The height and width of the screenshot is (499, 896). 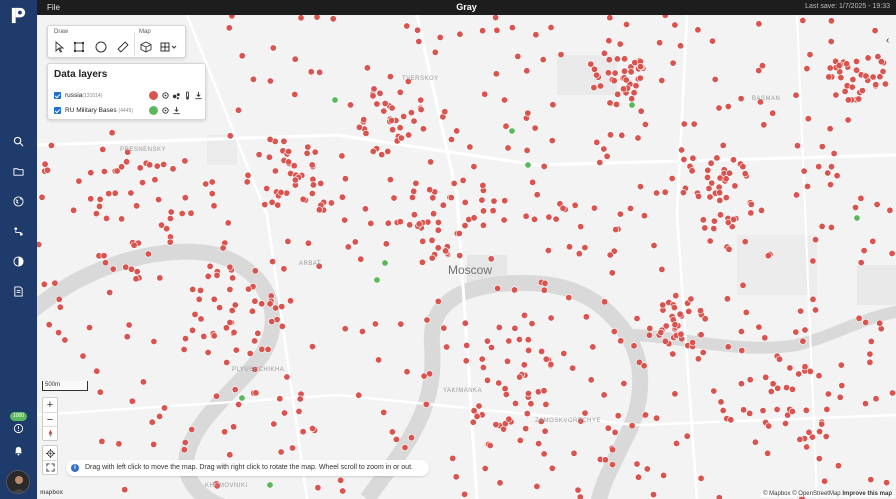 What do you see at coordinates (129, 111) in the screenshot?
I see `layer-row: RU Military Bases (4445)` at bounding box center [129, 111].